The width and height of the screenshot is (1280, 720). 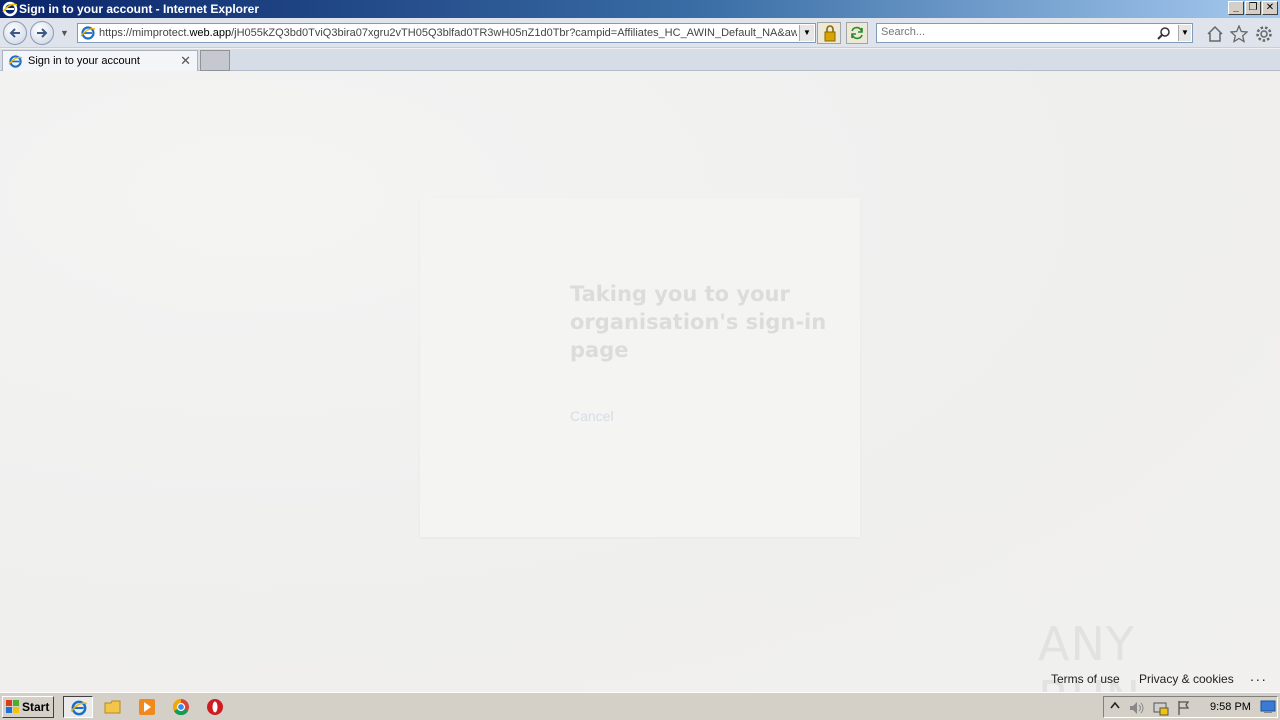 I want to click on page-ie-icon, so click(x=88, y=33).